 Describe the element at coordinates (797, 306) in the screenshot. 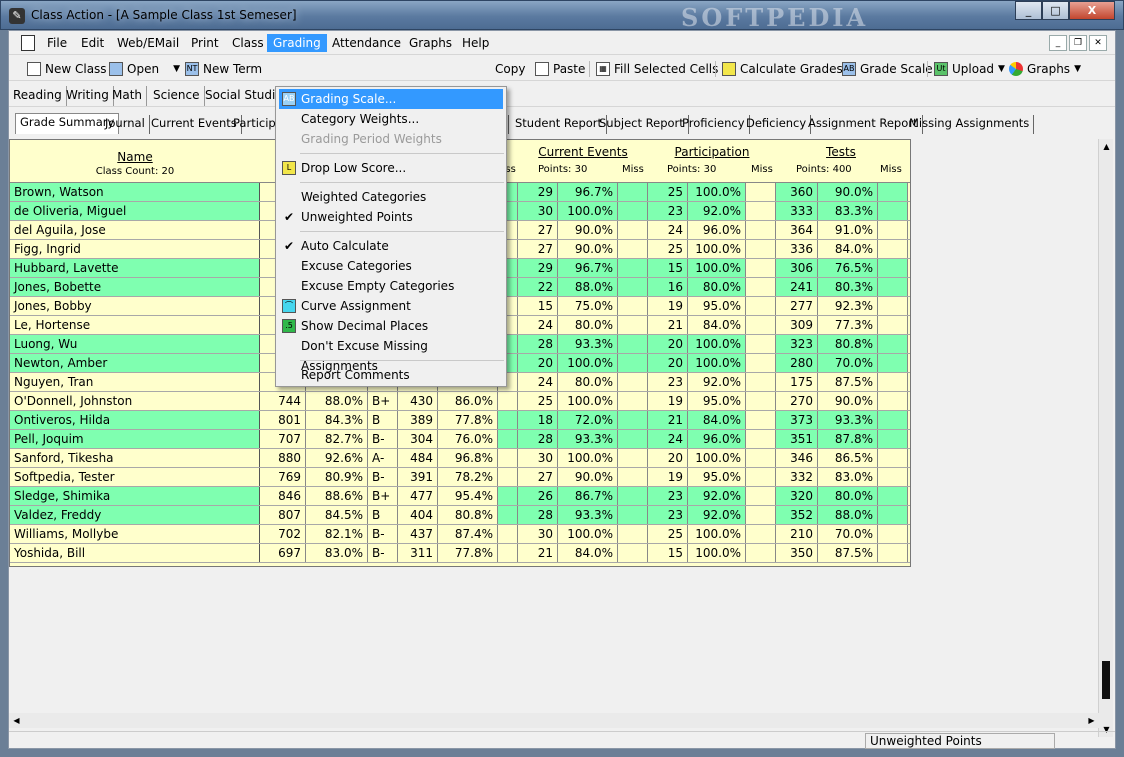

I see `grid-cell: 277` at that location.